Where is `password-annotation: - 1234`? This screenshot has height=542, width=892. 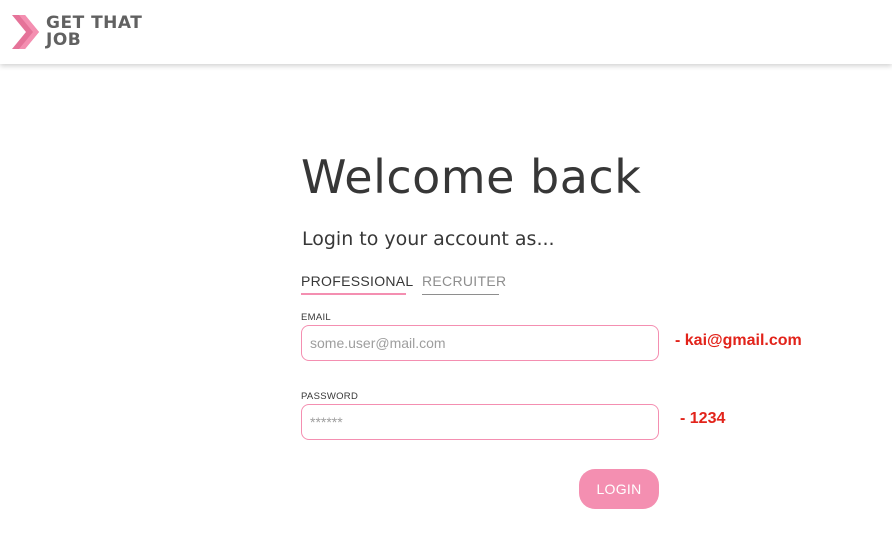 password-annotation: - 1234 is located at coordinates (703, 418).